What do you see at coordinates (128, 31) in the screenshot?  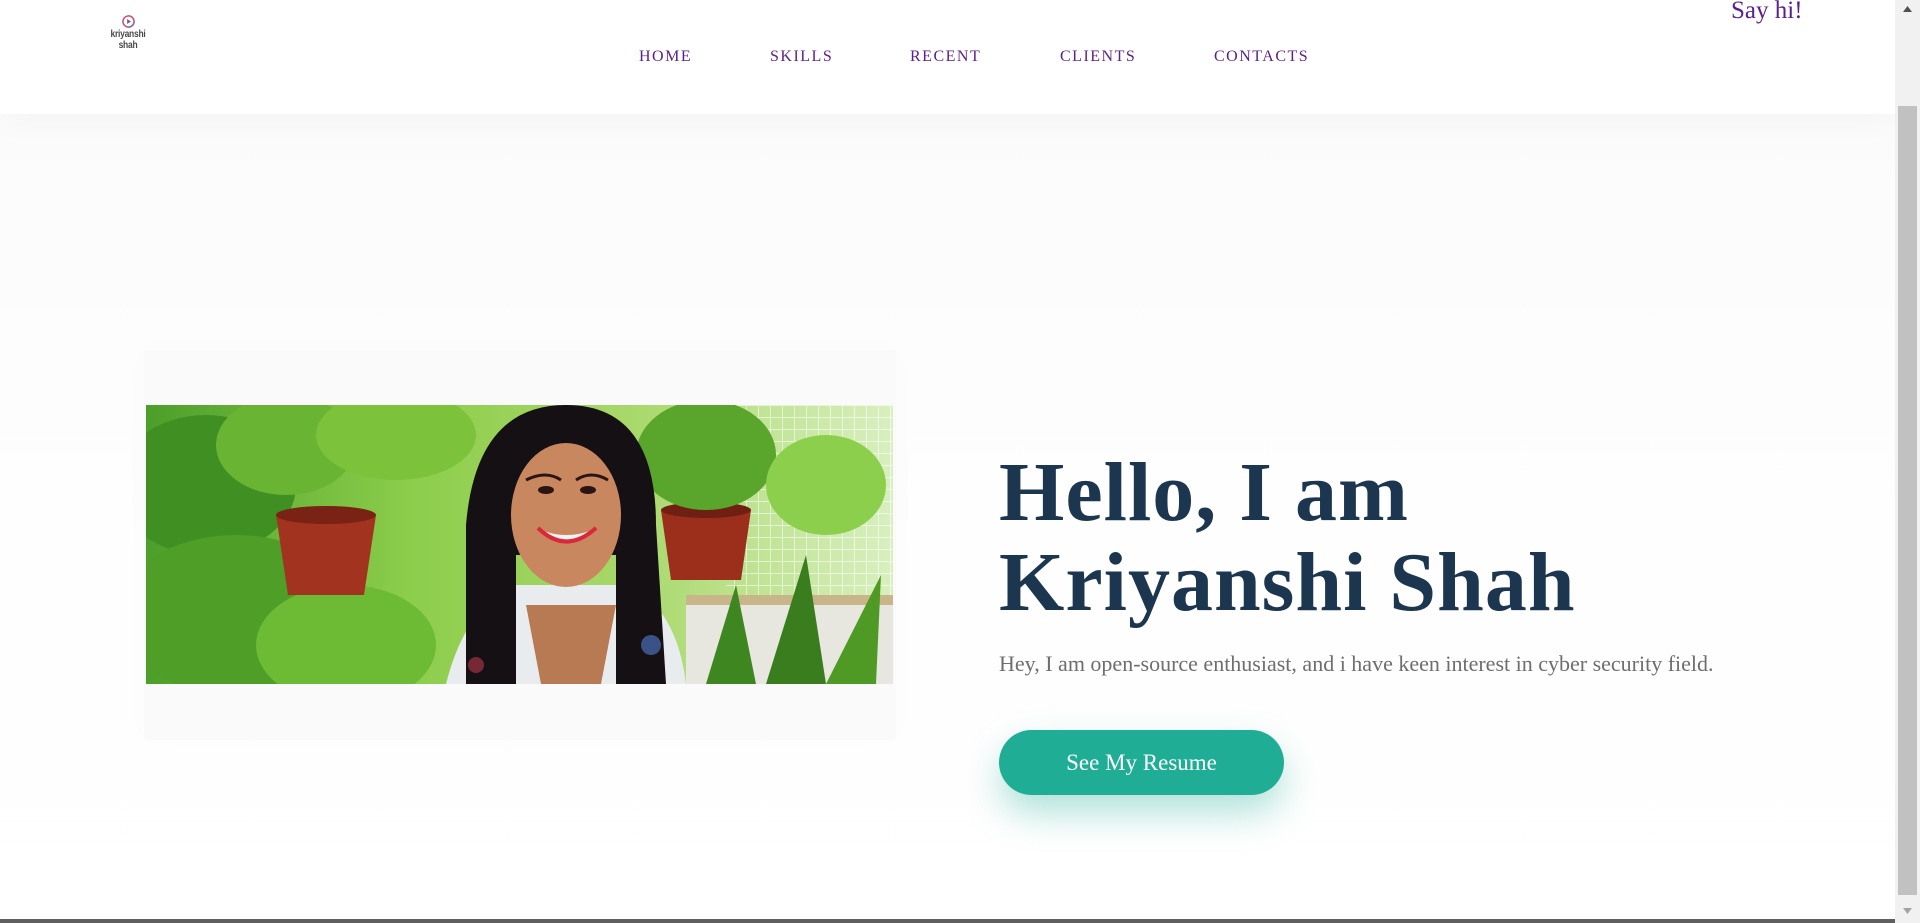 I see `site-logo: kriyanshi shah` at bounding box center [128, 31].